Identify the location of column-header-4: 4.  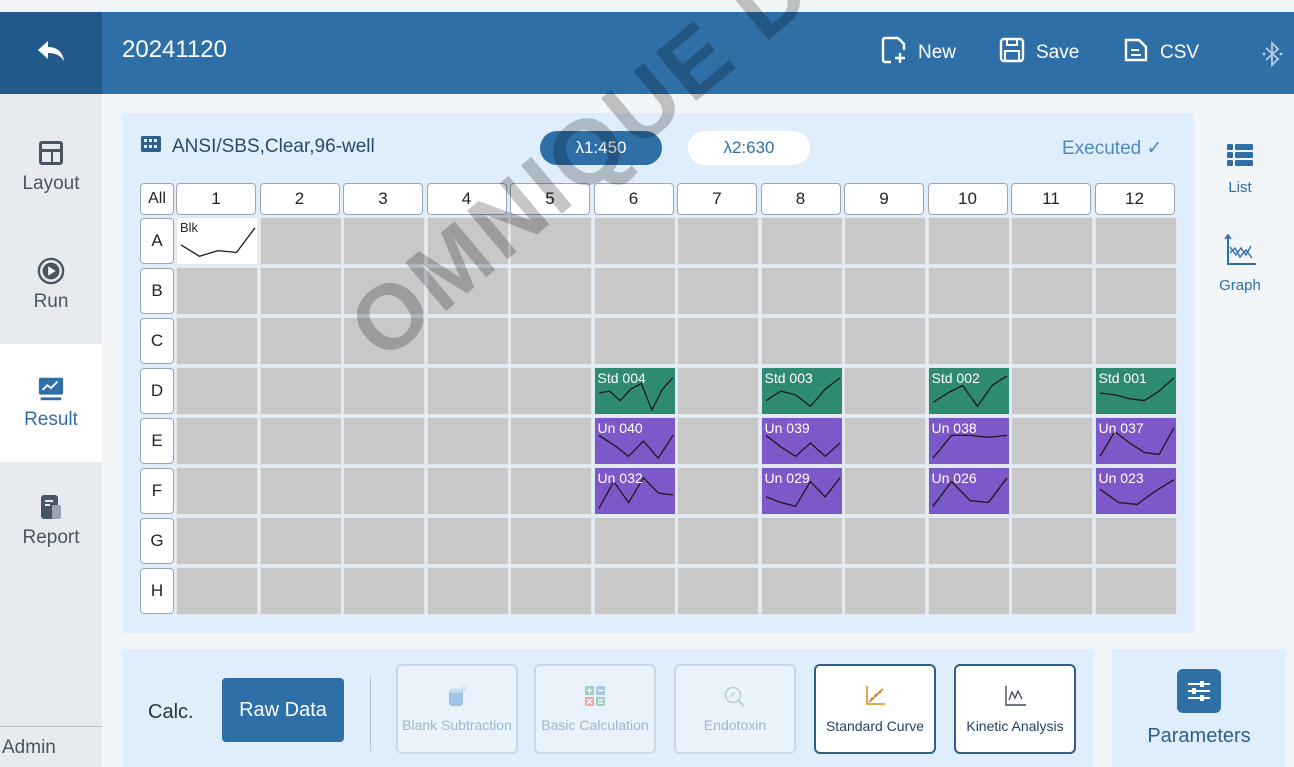
(466, 199).